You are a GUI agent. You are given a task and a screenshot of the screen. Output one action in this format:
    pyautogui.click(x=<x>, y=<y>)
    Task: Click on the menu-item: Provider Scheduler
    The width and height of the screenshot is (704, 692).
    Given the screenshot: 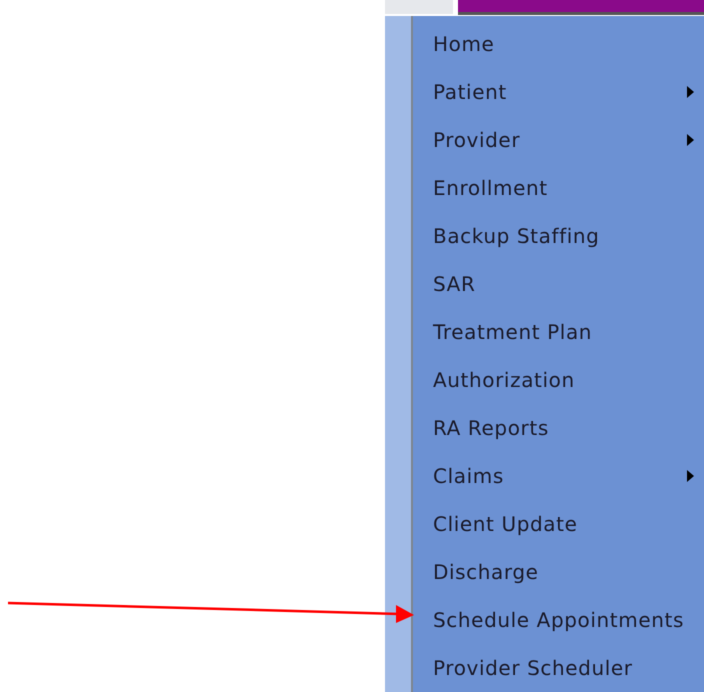 What is the action you would take?
    pyautogui.click(x=558, y=668)
    